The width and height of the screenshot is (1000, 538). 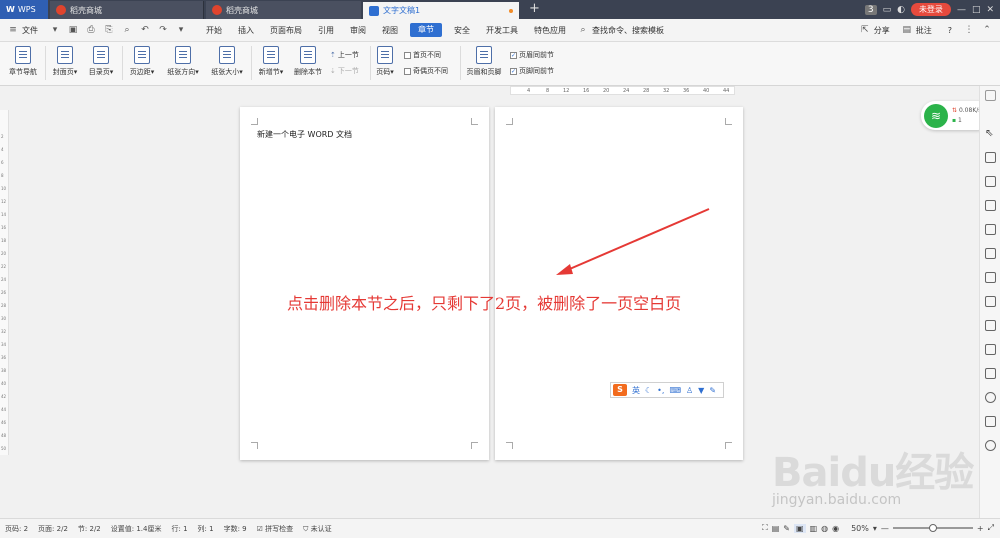 I want to click on fullscreen-icon: ⛶, so click(x=765, y=528).